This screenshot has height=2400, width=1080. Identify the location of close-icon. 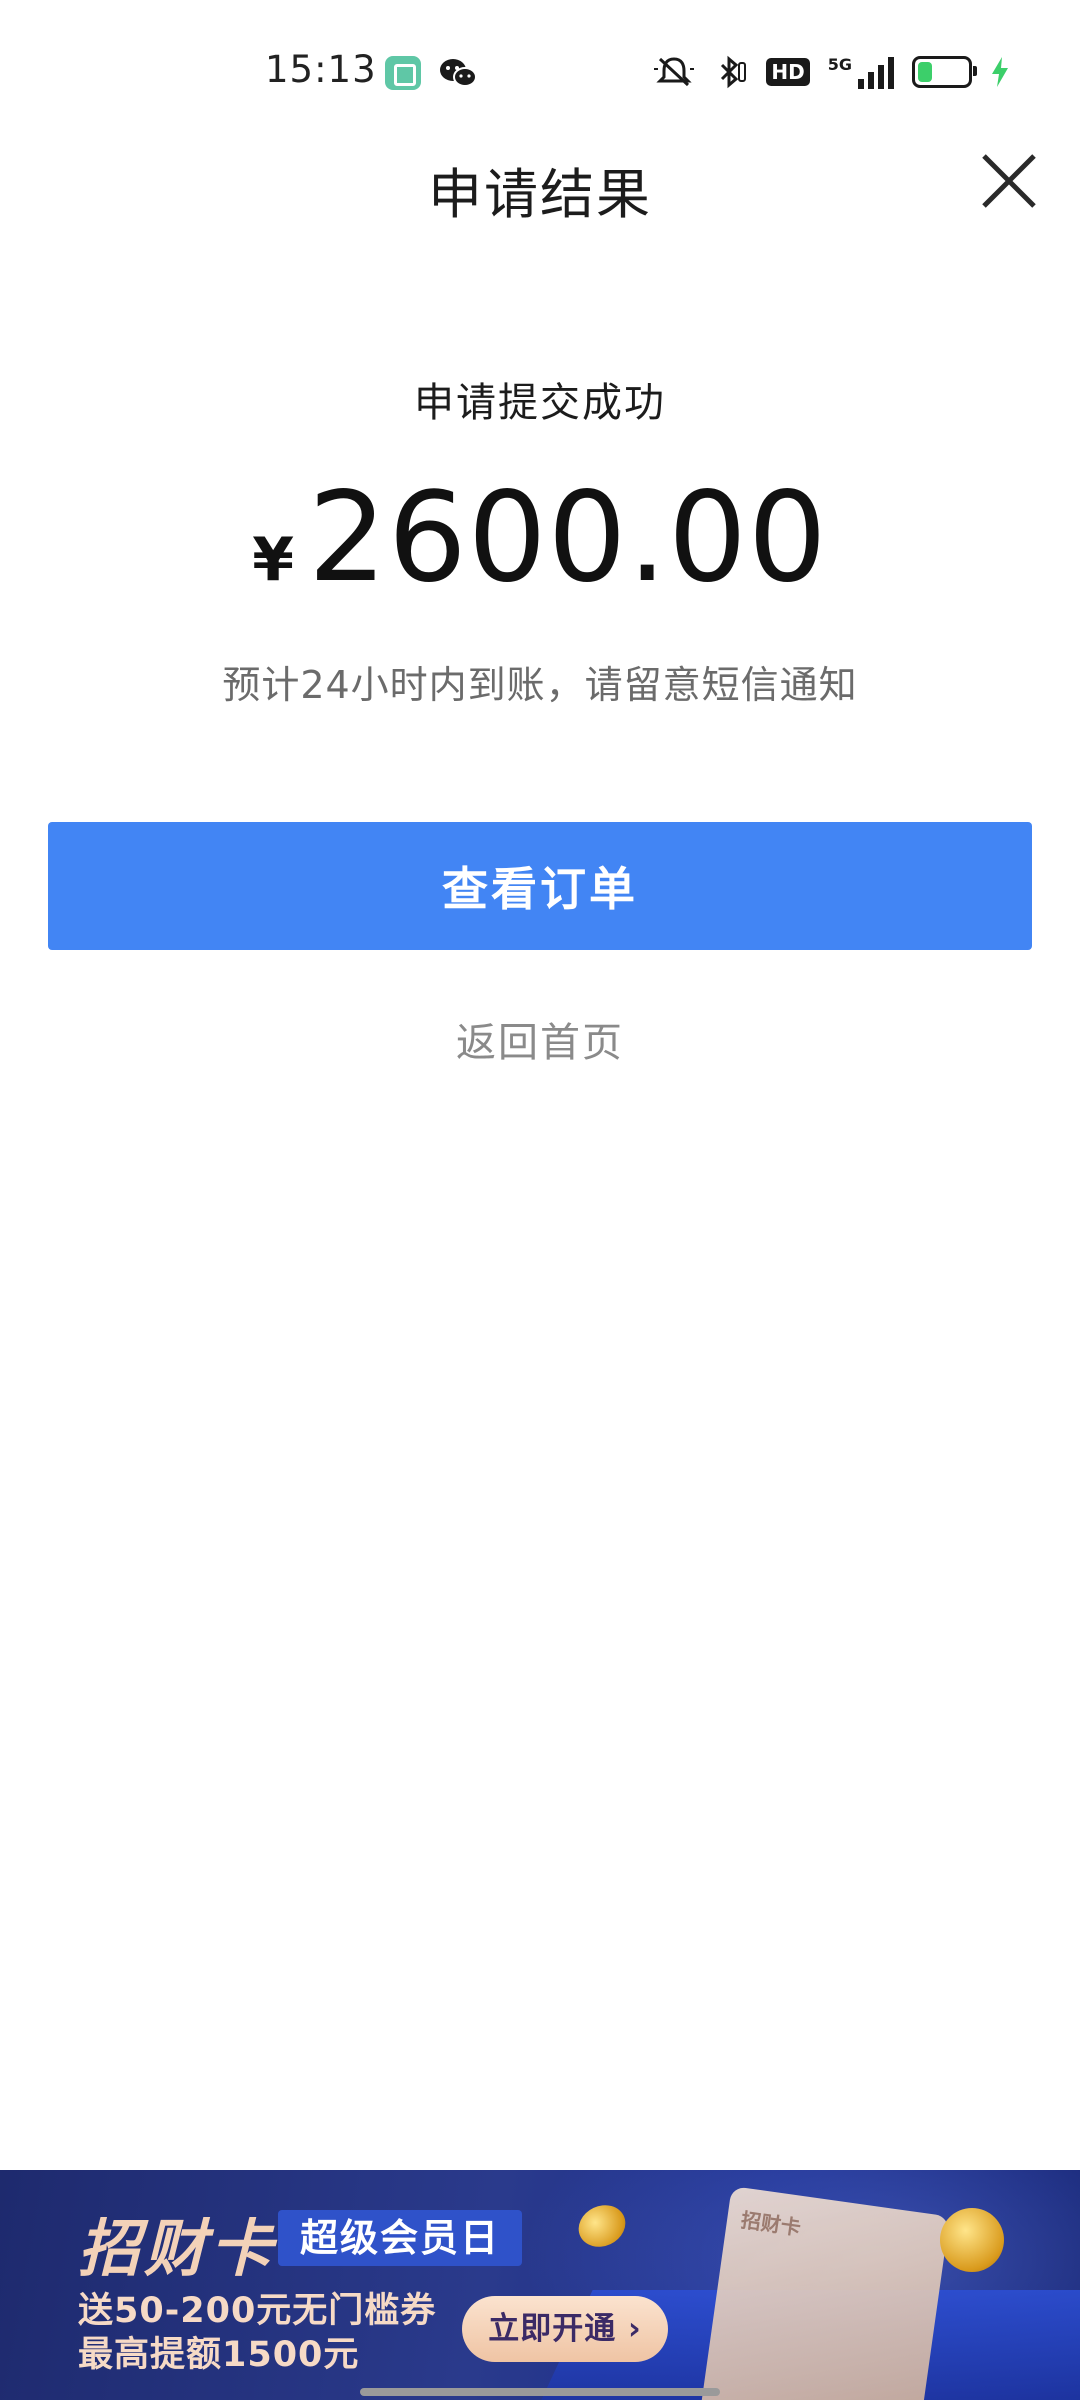
(1009, 181).